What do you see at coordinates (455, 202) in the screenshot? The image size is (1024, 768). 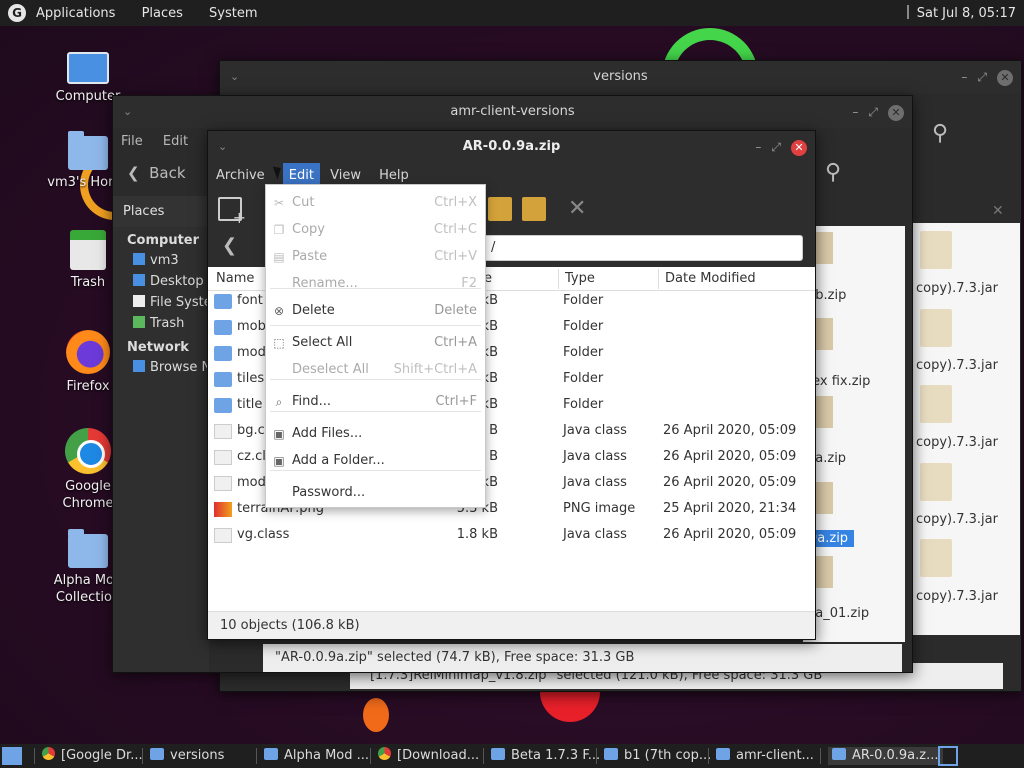 I see `menu-item-shortcut: Ctrl+X` at bounding box center [455, 202].